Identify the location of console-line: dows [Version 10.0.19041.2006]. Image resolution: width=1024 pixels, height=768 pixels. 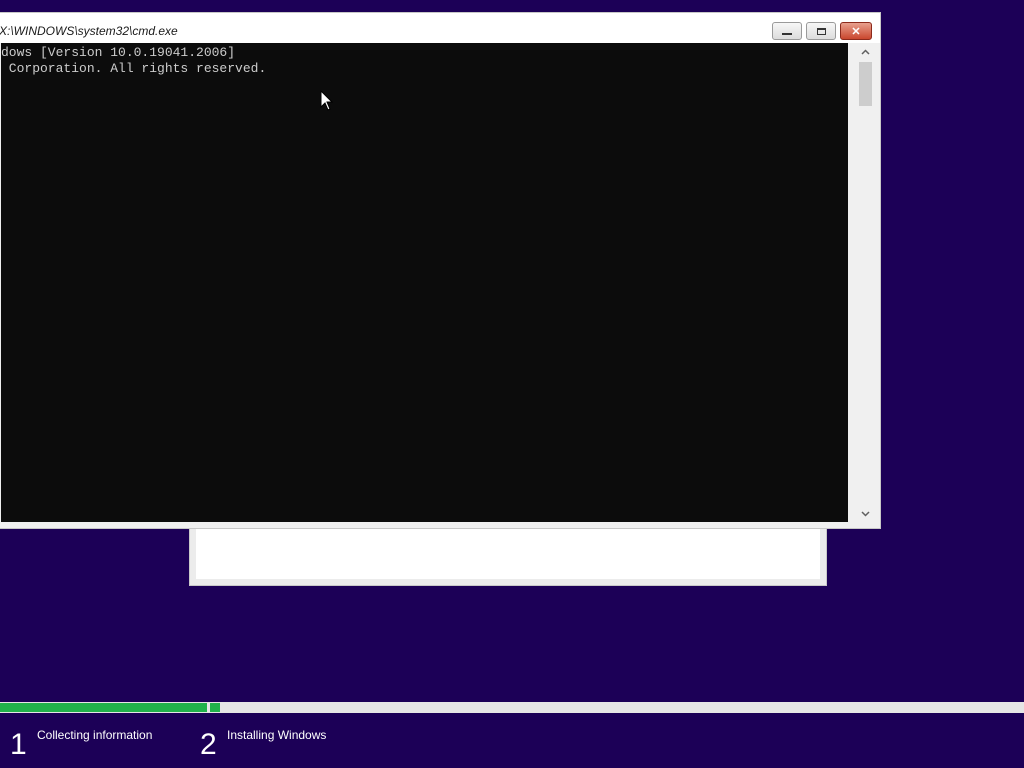
(118, 52).